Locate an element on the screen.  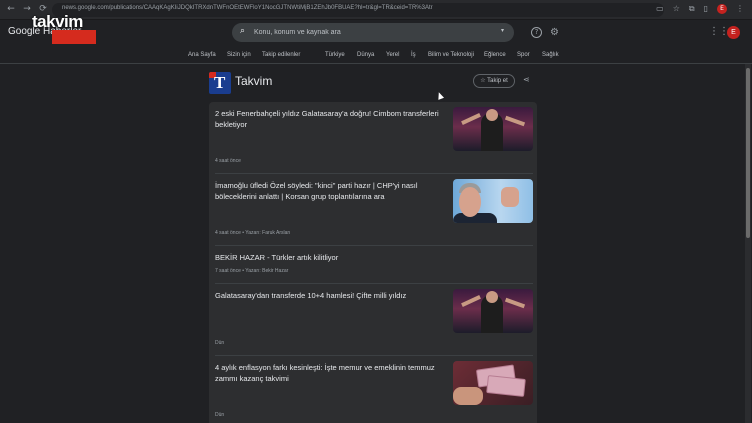
avatar: E is located at coordinates (733, 32).